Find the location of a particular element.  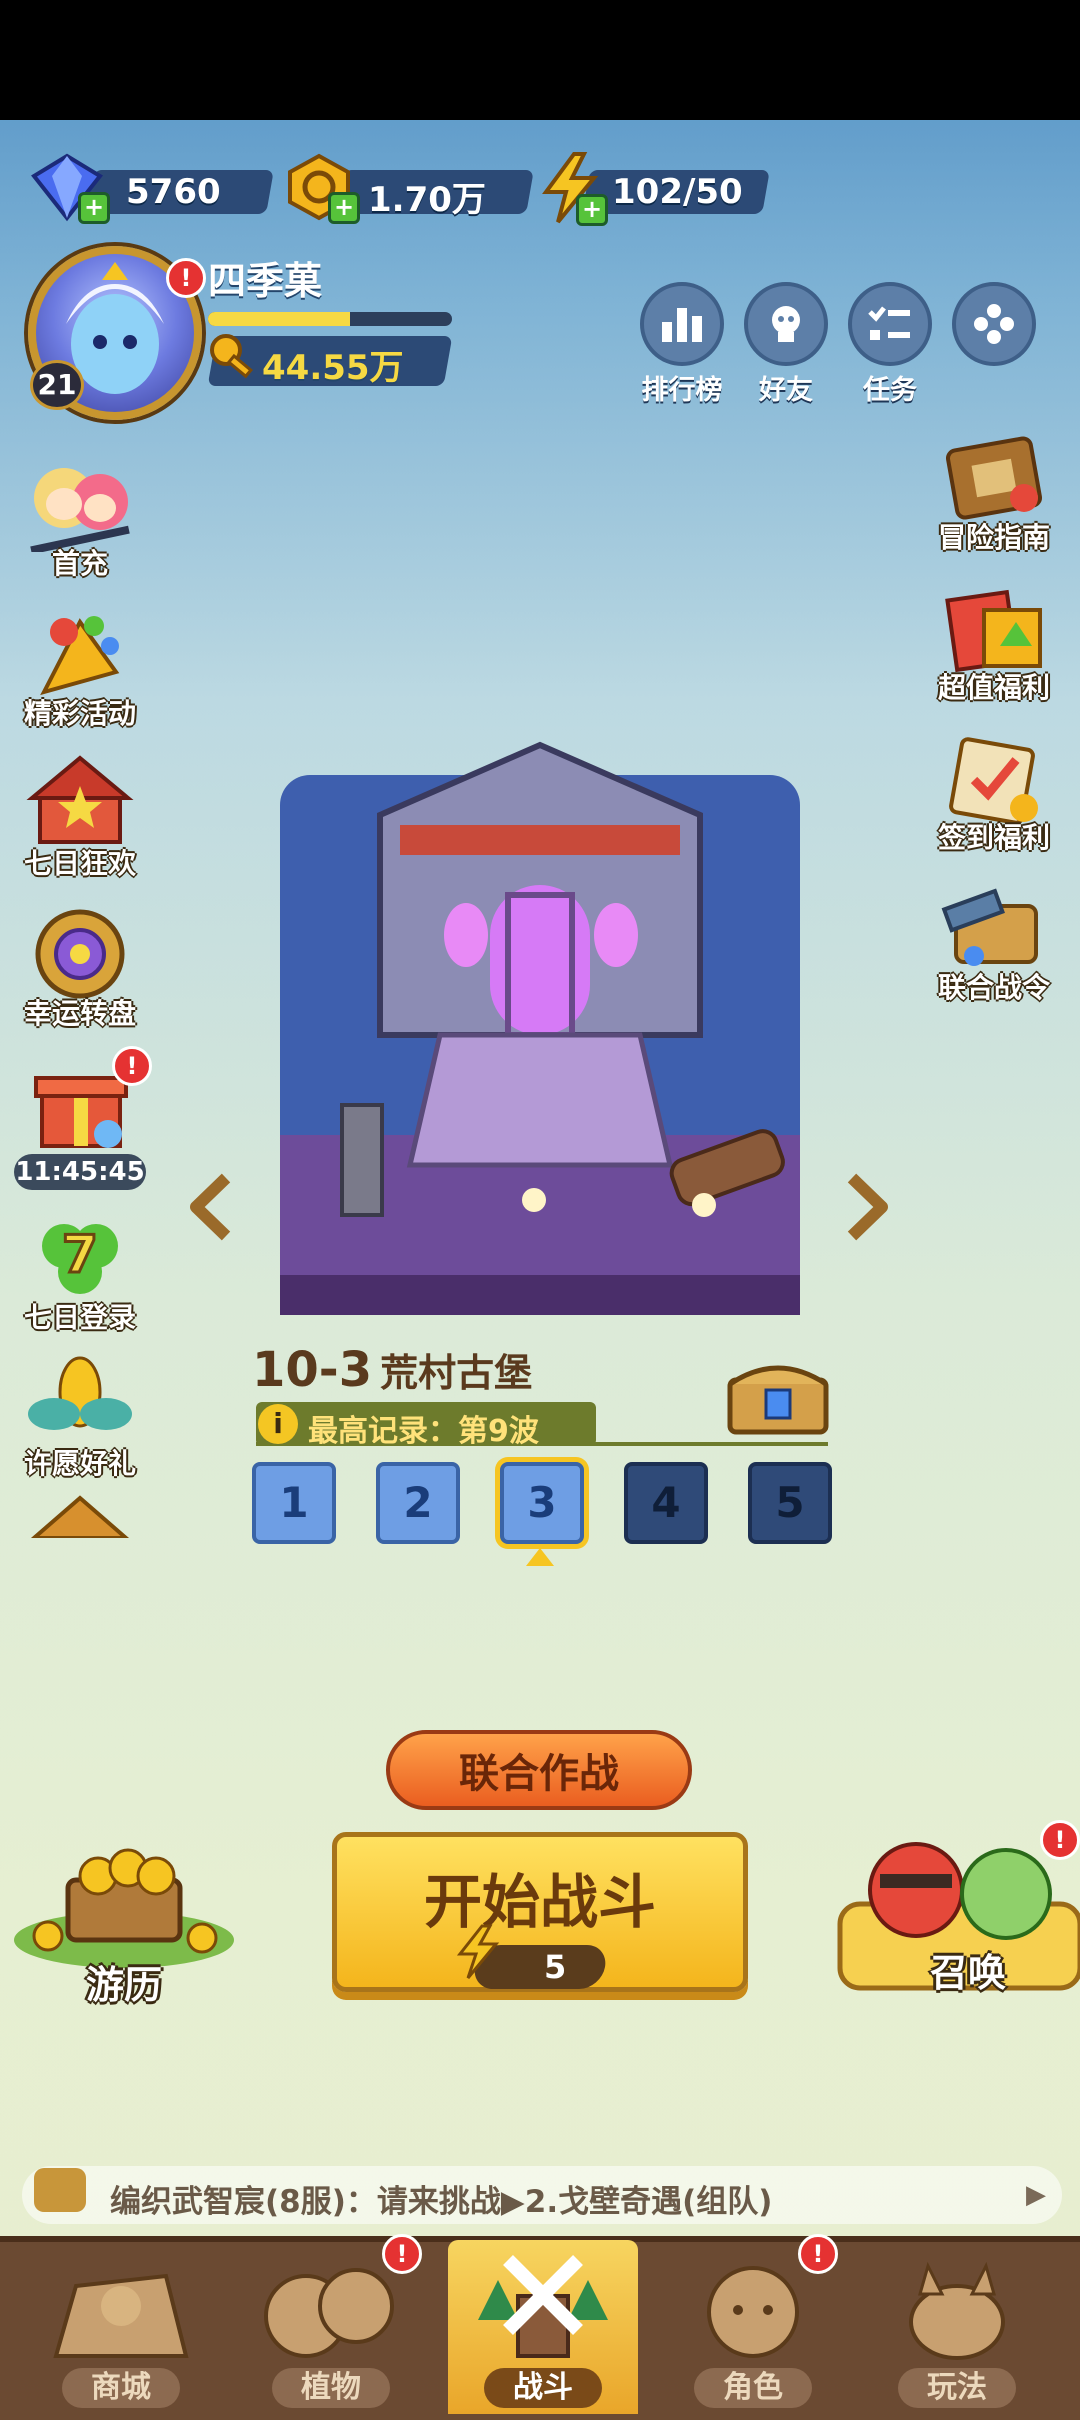

start-battle-label: 开始战斗 is located at coordinates (539, 1902).